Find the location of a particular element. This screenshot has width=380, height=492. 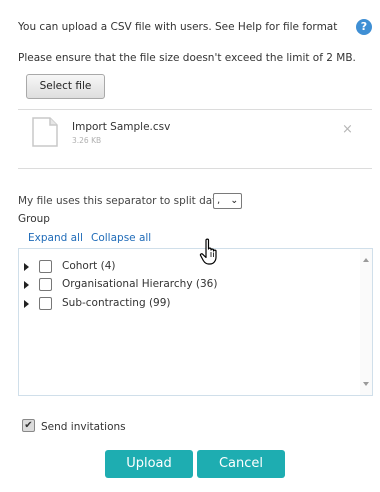

hand-cursor-icon is located at coordinates (208, 251).